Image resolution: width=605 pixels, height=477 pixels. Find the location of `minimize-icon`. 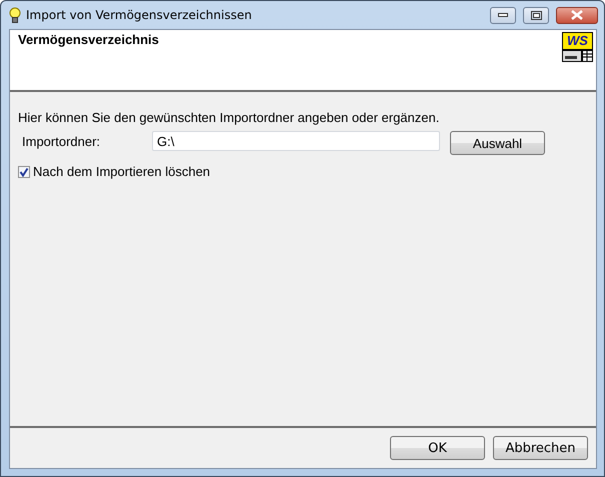

minimize-icon is located at coordinates (503, 15).